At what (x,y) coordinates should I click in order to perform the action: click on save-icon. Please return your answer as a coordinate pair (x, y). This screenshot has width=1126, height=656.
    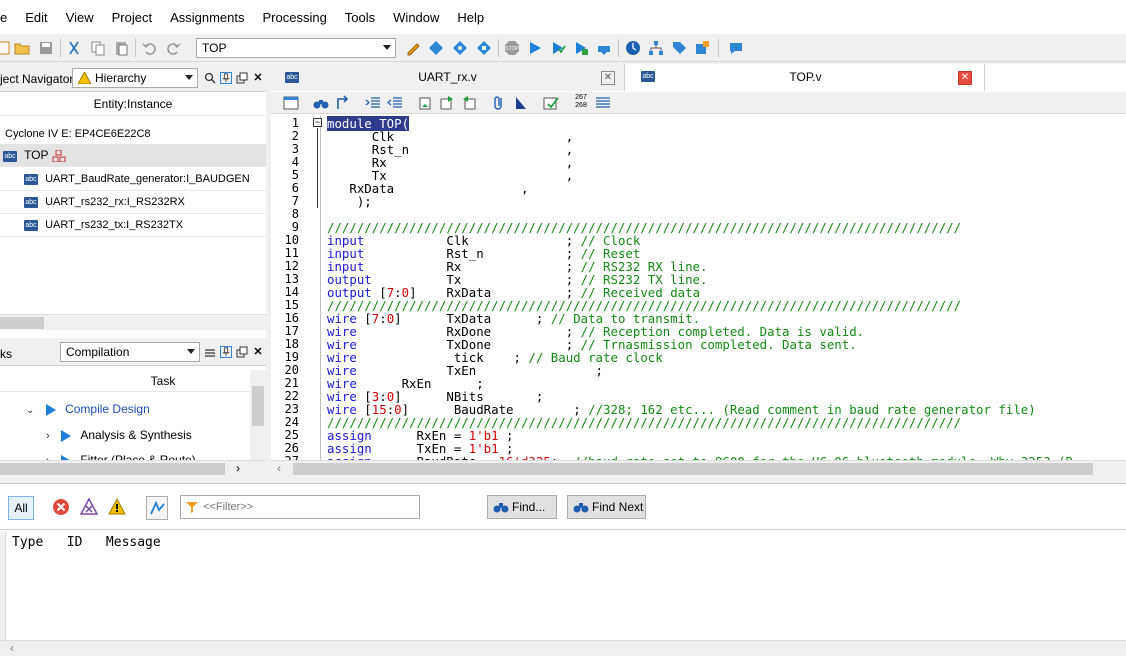
    Looking at the image, I should click on (46, 48).